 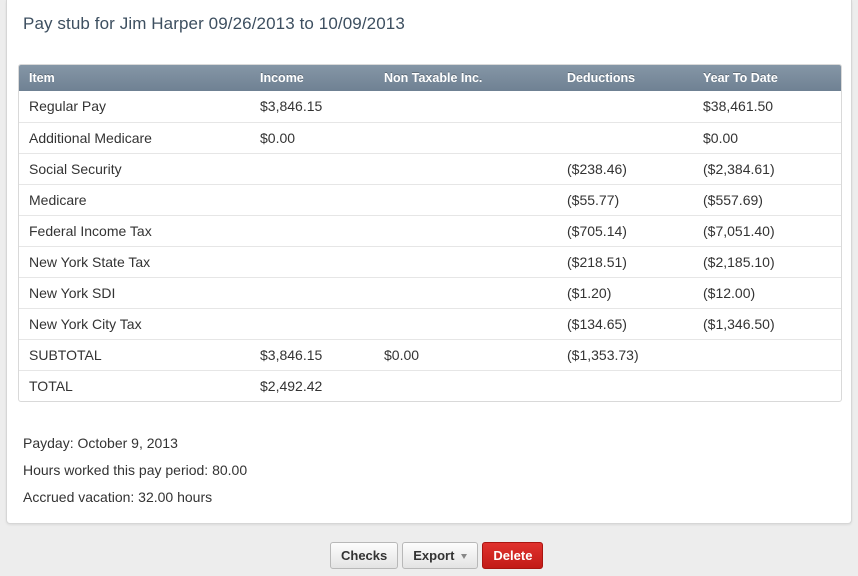 I want to click on checks-button-label: Checks, so click(x=364, y=555).